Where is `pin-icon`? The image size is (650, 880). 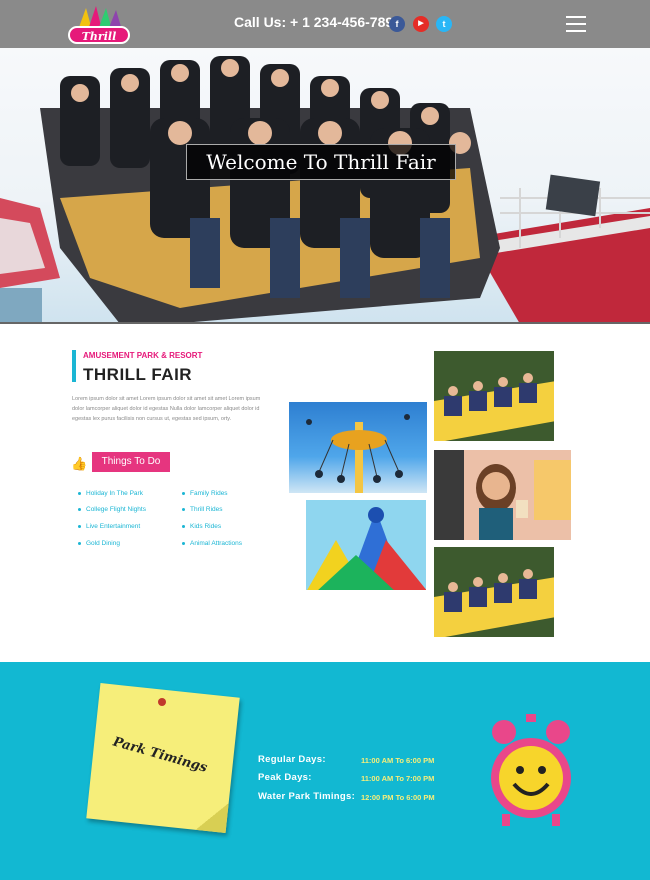
pin-icon is located at coordinates (162, 702).